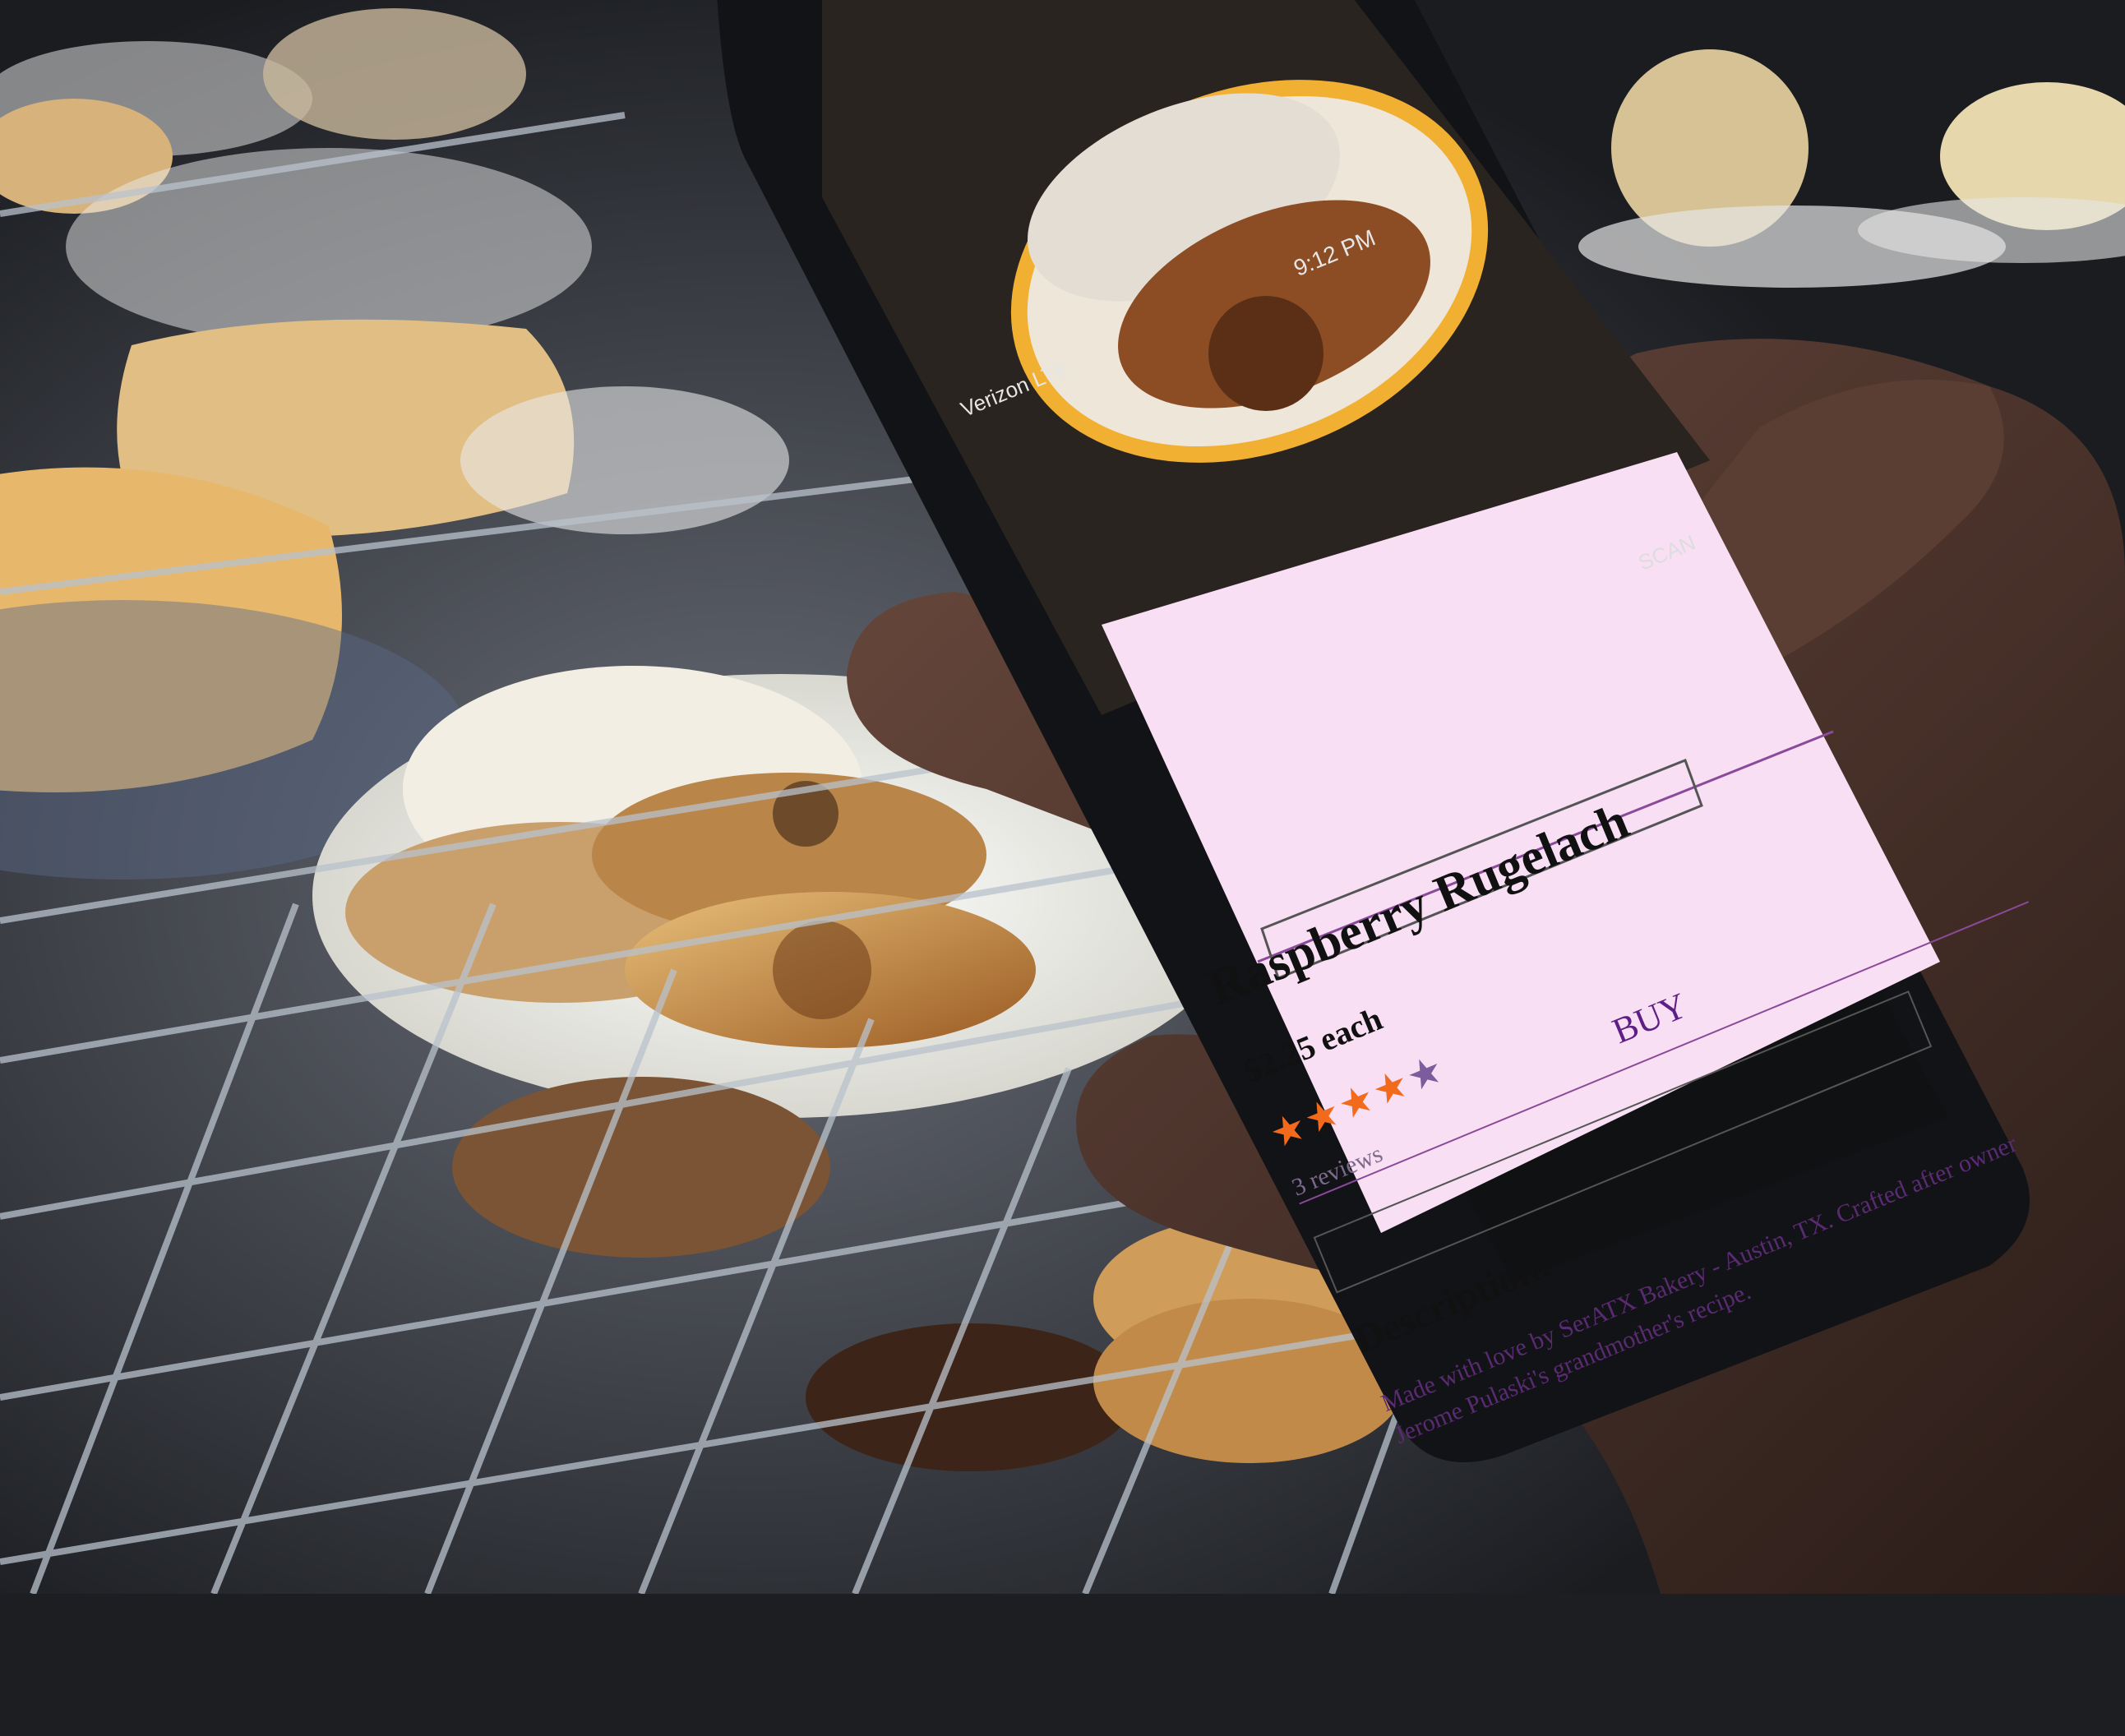 This screenshot has width=2125, height=1736. What do you see at coordinates (1419, 904) in the screenshot?
I see `product-title: Raspberry Rugelach` at bounding box center [1419, 904].